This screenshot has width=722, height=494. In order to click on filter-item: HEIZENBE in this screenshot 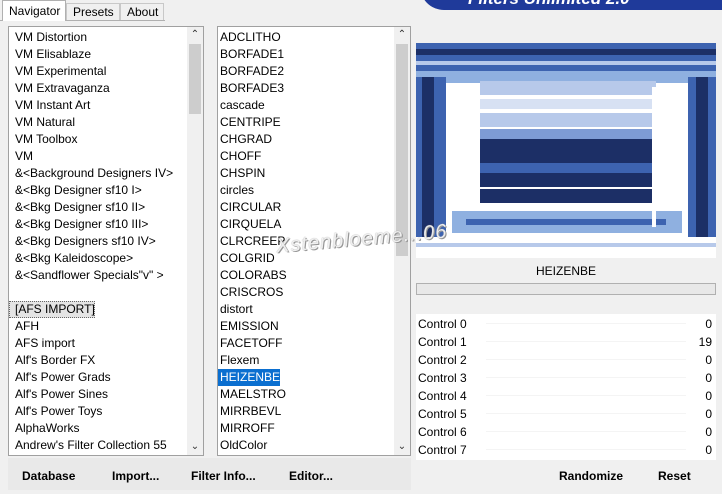, I will do `click(249, 377)`.